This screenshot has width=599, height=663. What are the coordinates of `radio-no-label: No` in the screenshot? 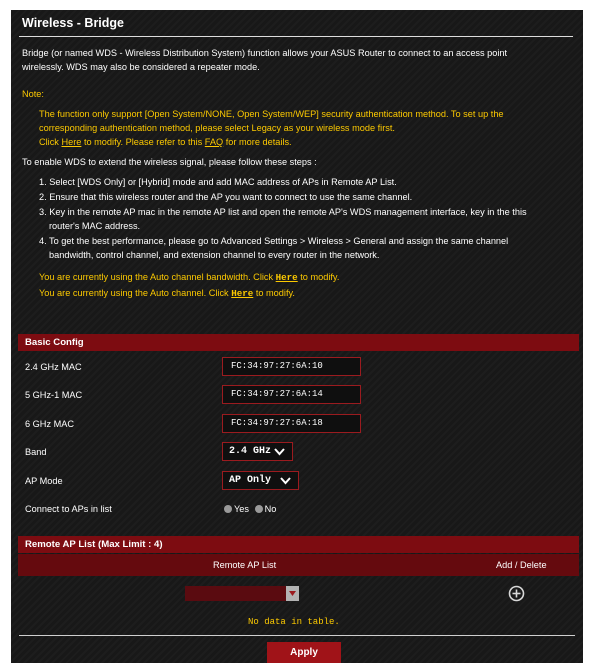 It's located at (270, 509).